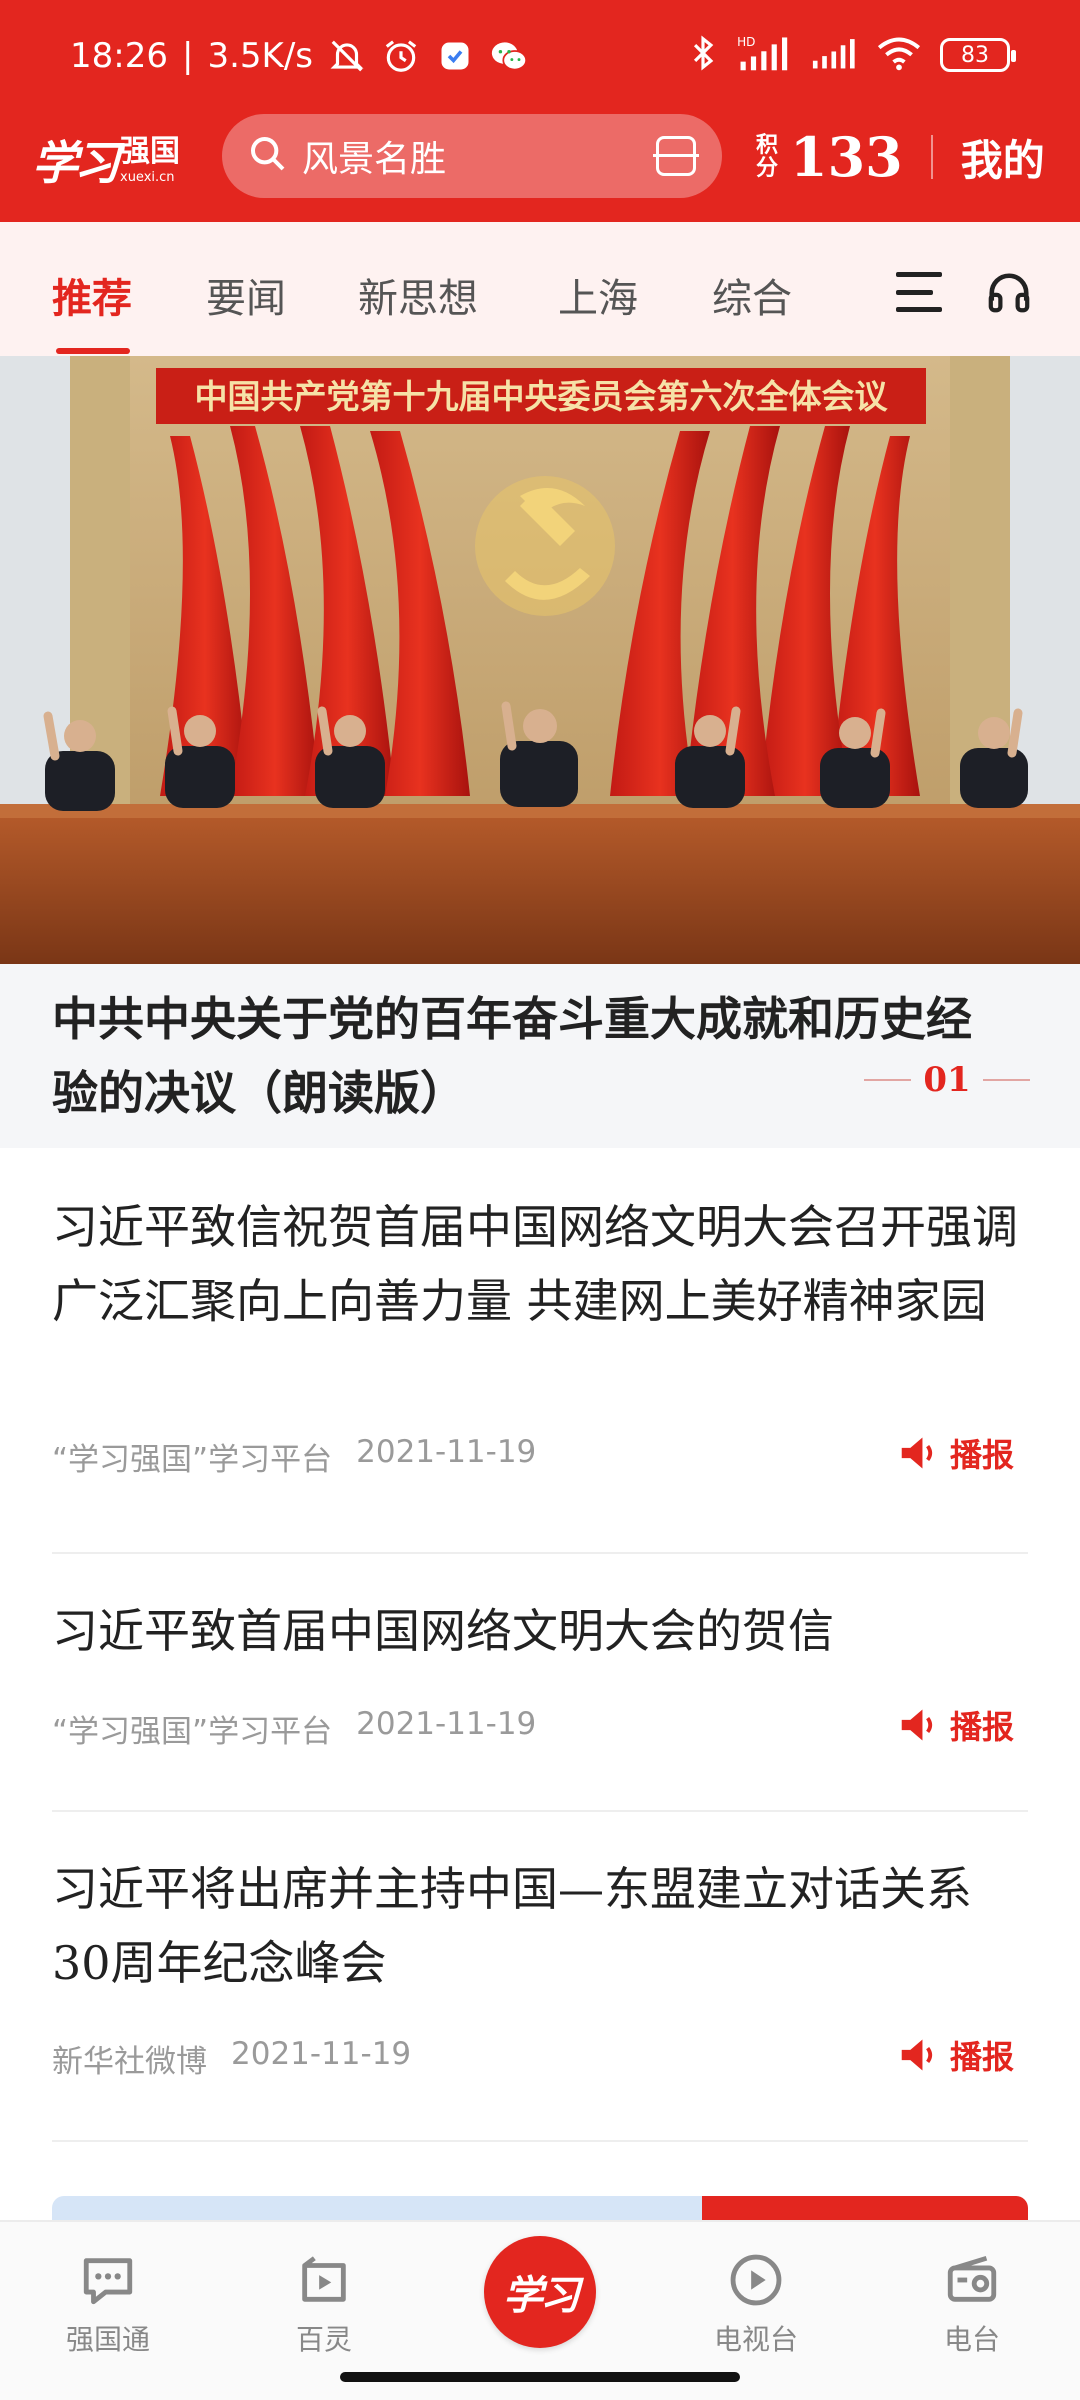 The width and height of the screenshot is (1080, 2400). What do you see at coordinates (323, 2339) in the screenshot?
I see `nav-label: 百灵` at bounding box center [323, 2339].